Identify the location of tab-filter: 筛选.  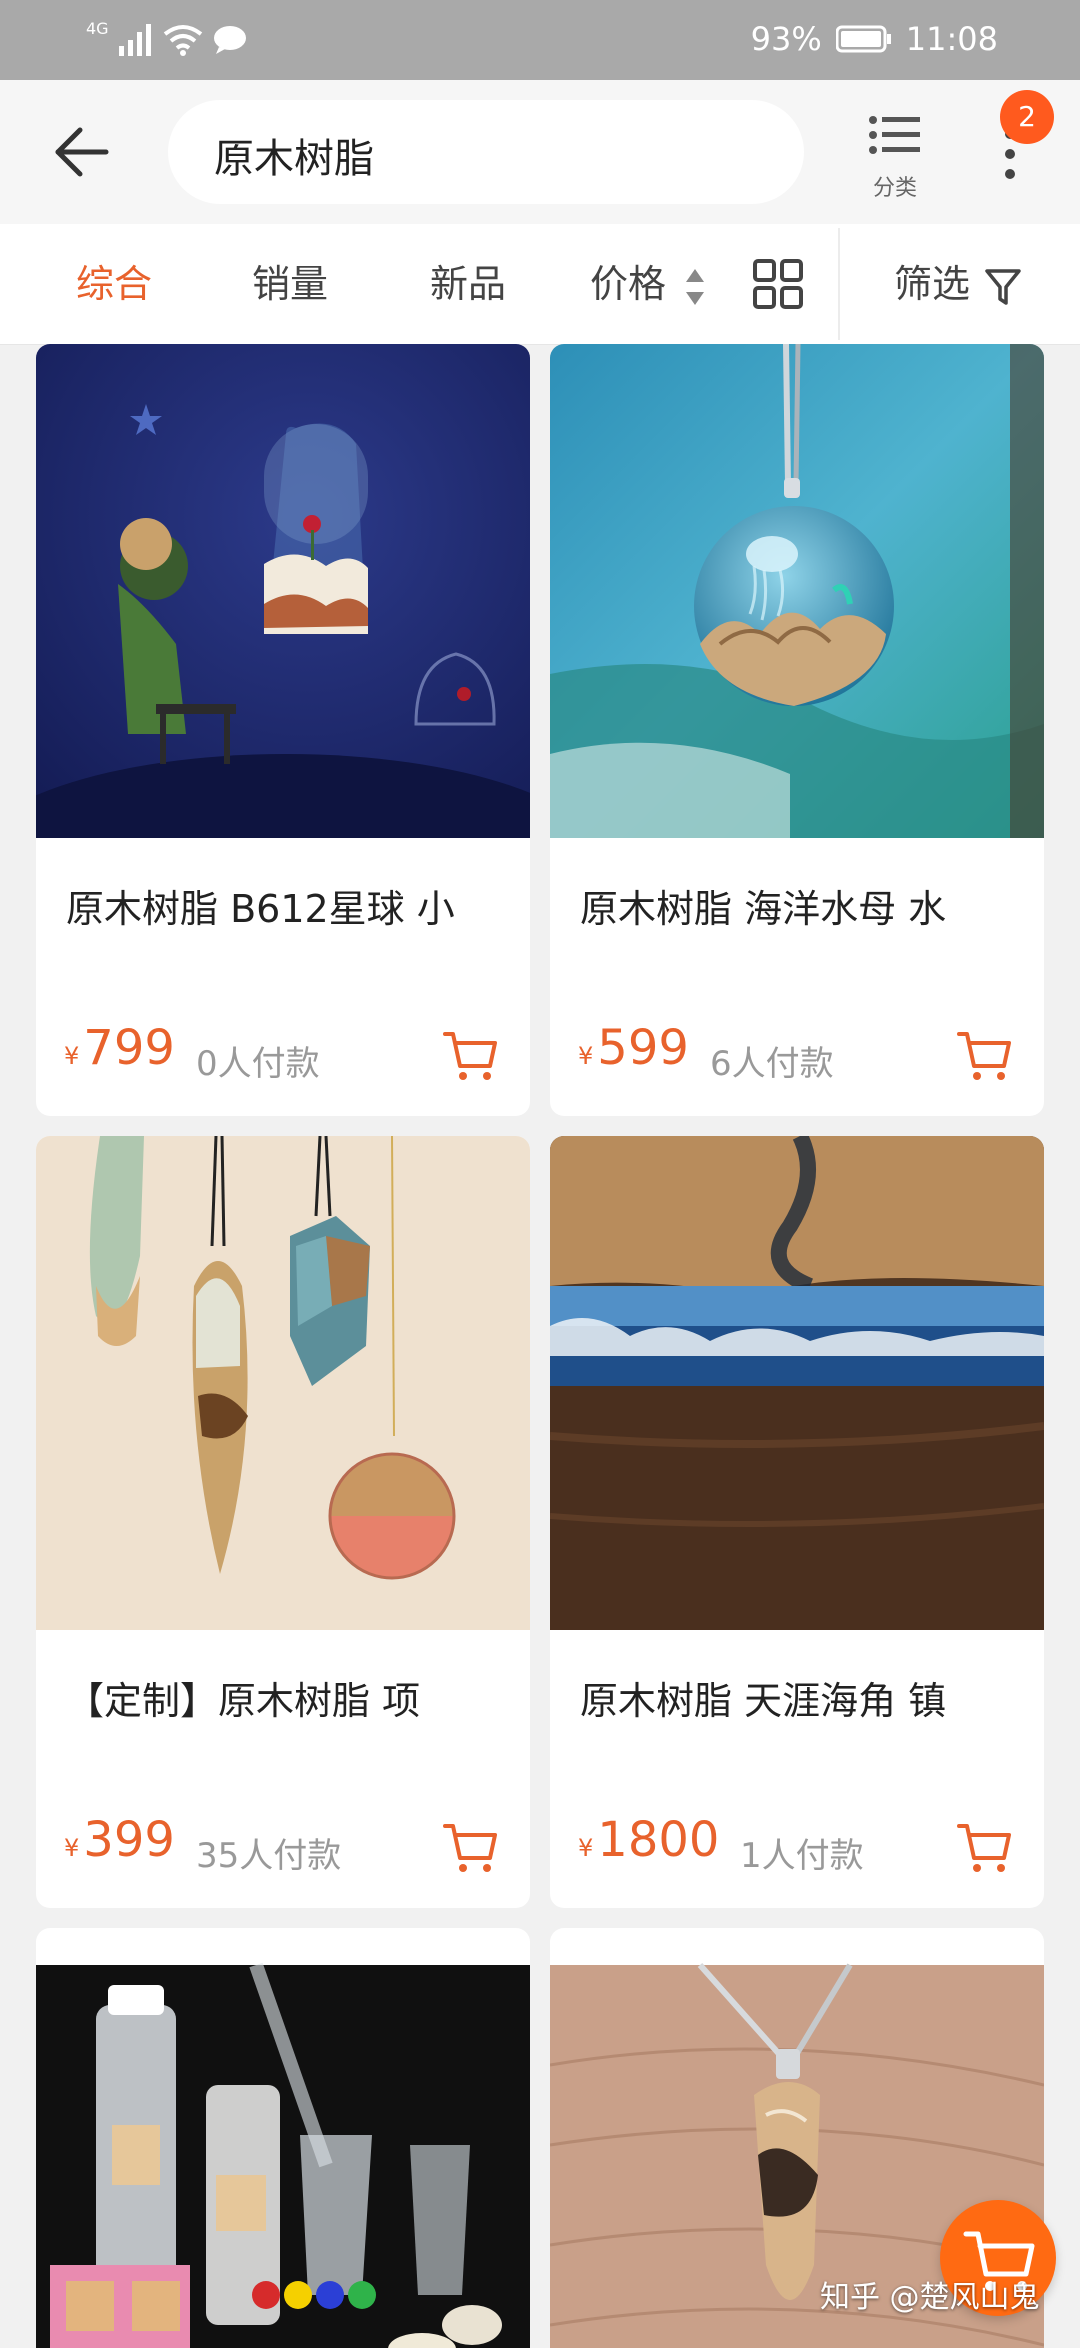
(958, 284).